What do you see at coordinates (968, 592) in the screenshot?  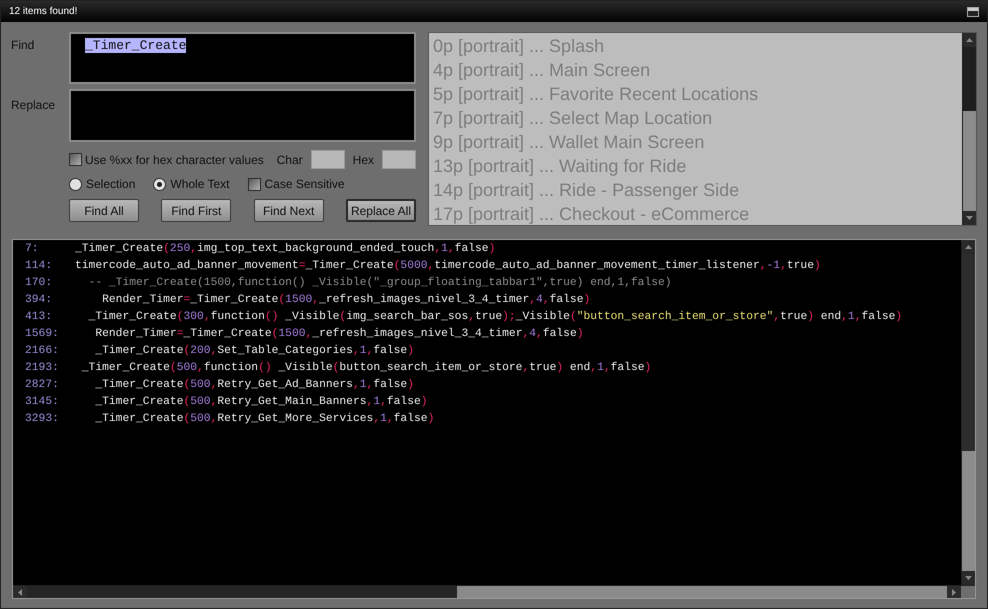 I see `scrollbar-corner` at bounding box center [968, 592].